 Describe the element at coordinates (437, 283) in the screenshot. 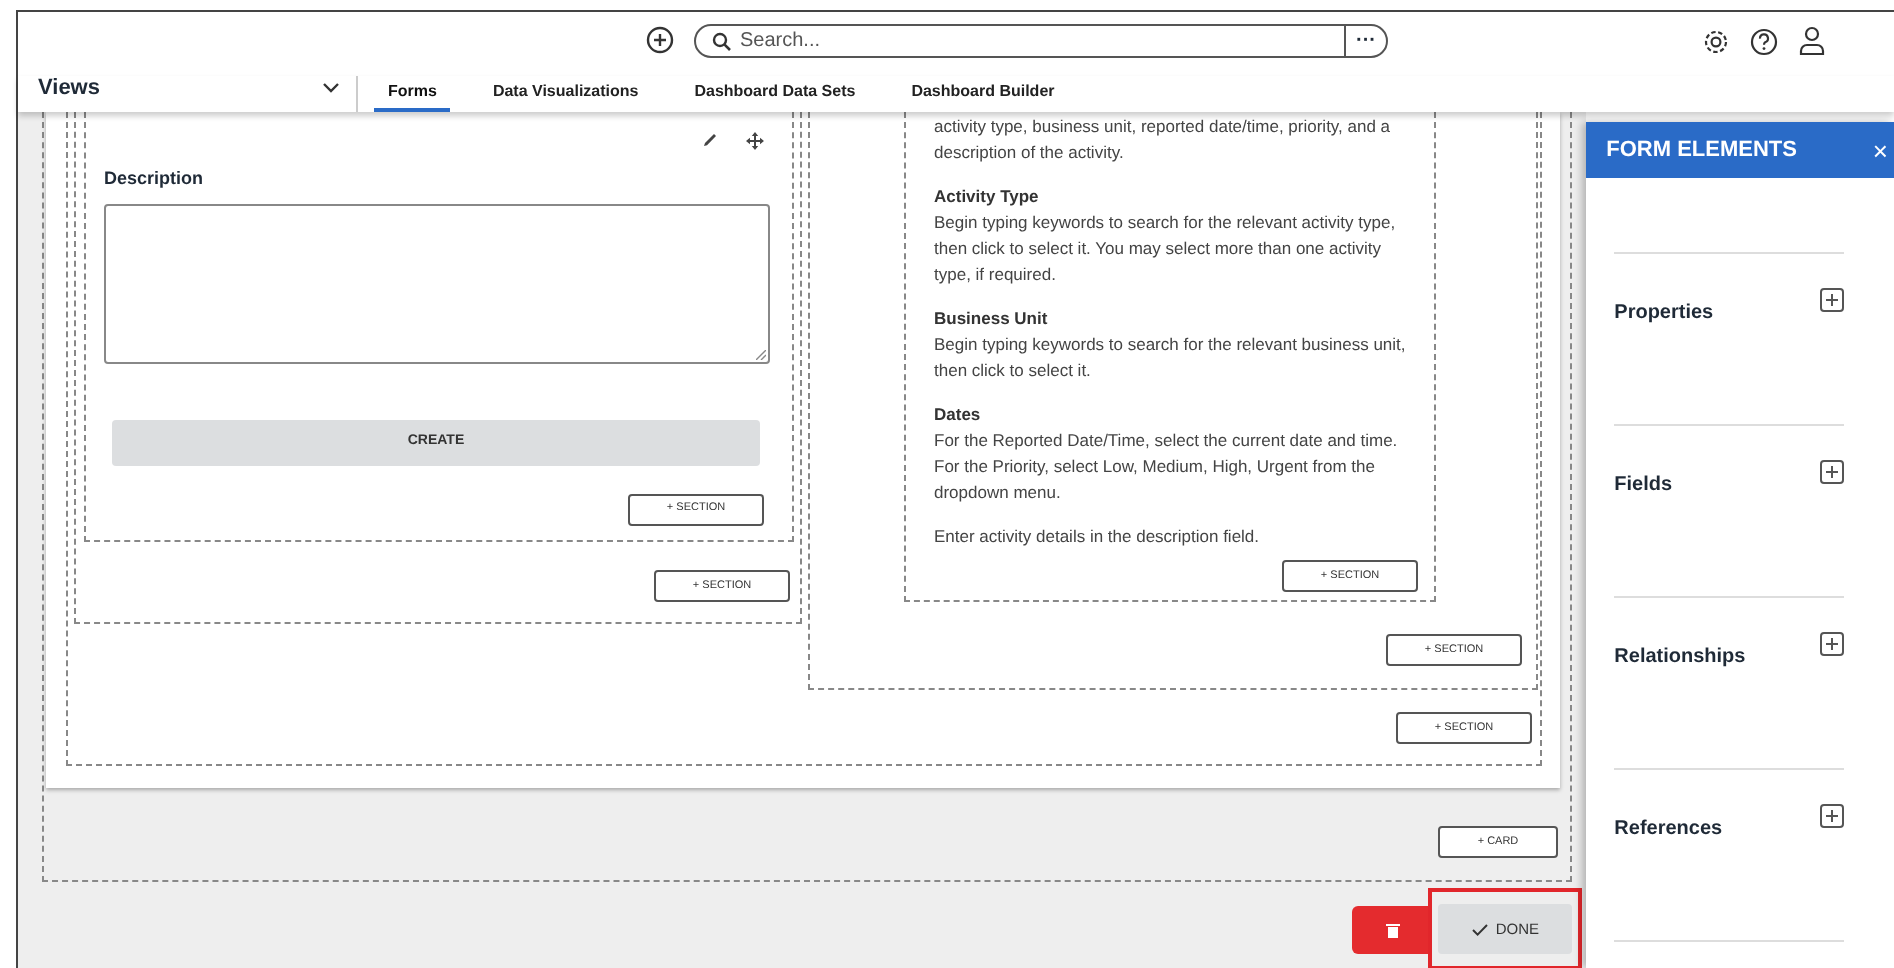

I see `description-field` at that location.